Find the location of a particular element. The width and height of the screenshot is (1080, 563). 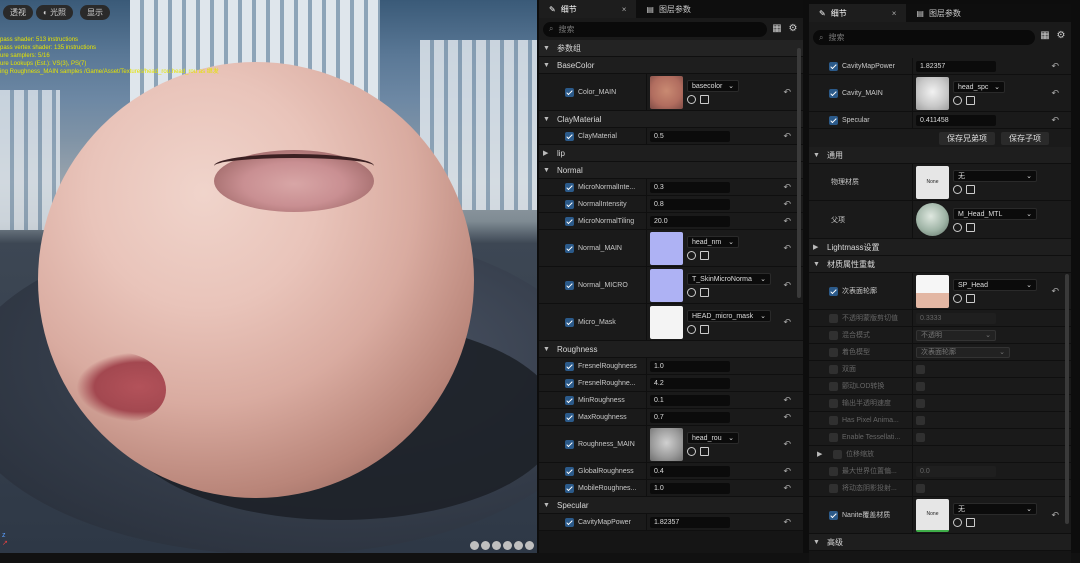

save-child-button: 保存子项 is located at coordinates (1025, 138).